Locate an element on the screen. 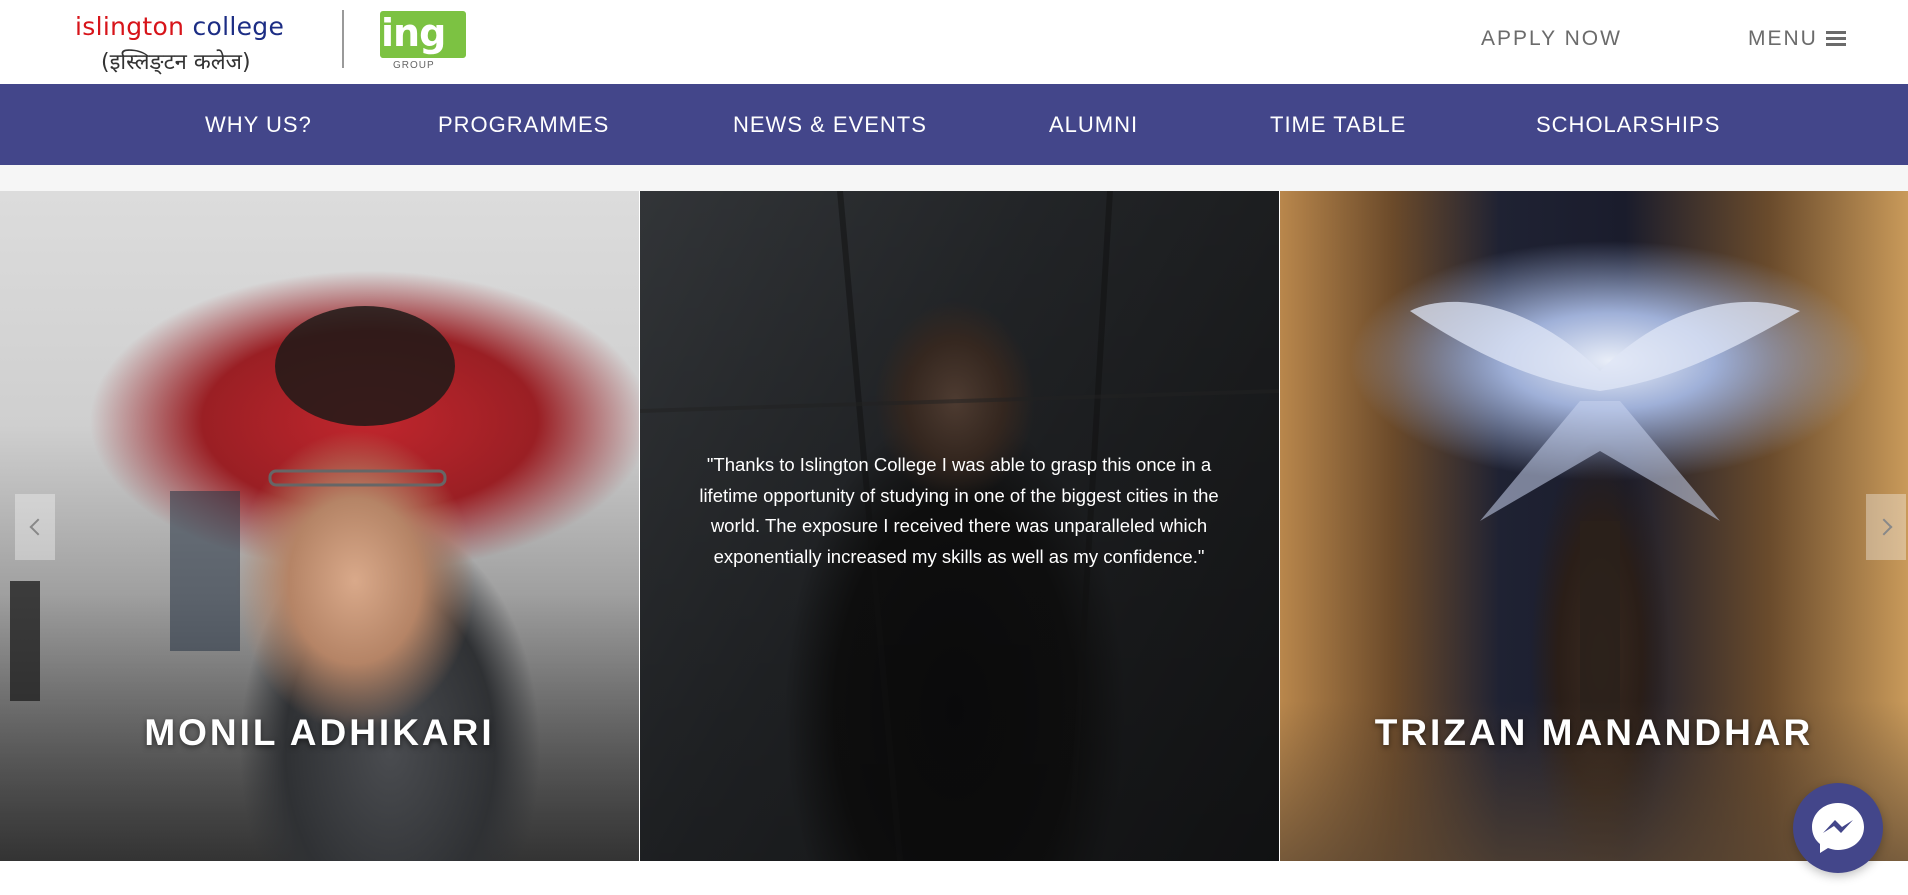 This screenshot has height=895, width=1908. alumni-photo-monil is located at coordinates (232, 503).